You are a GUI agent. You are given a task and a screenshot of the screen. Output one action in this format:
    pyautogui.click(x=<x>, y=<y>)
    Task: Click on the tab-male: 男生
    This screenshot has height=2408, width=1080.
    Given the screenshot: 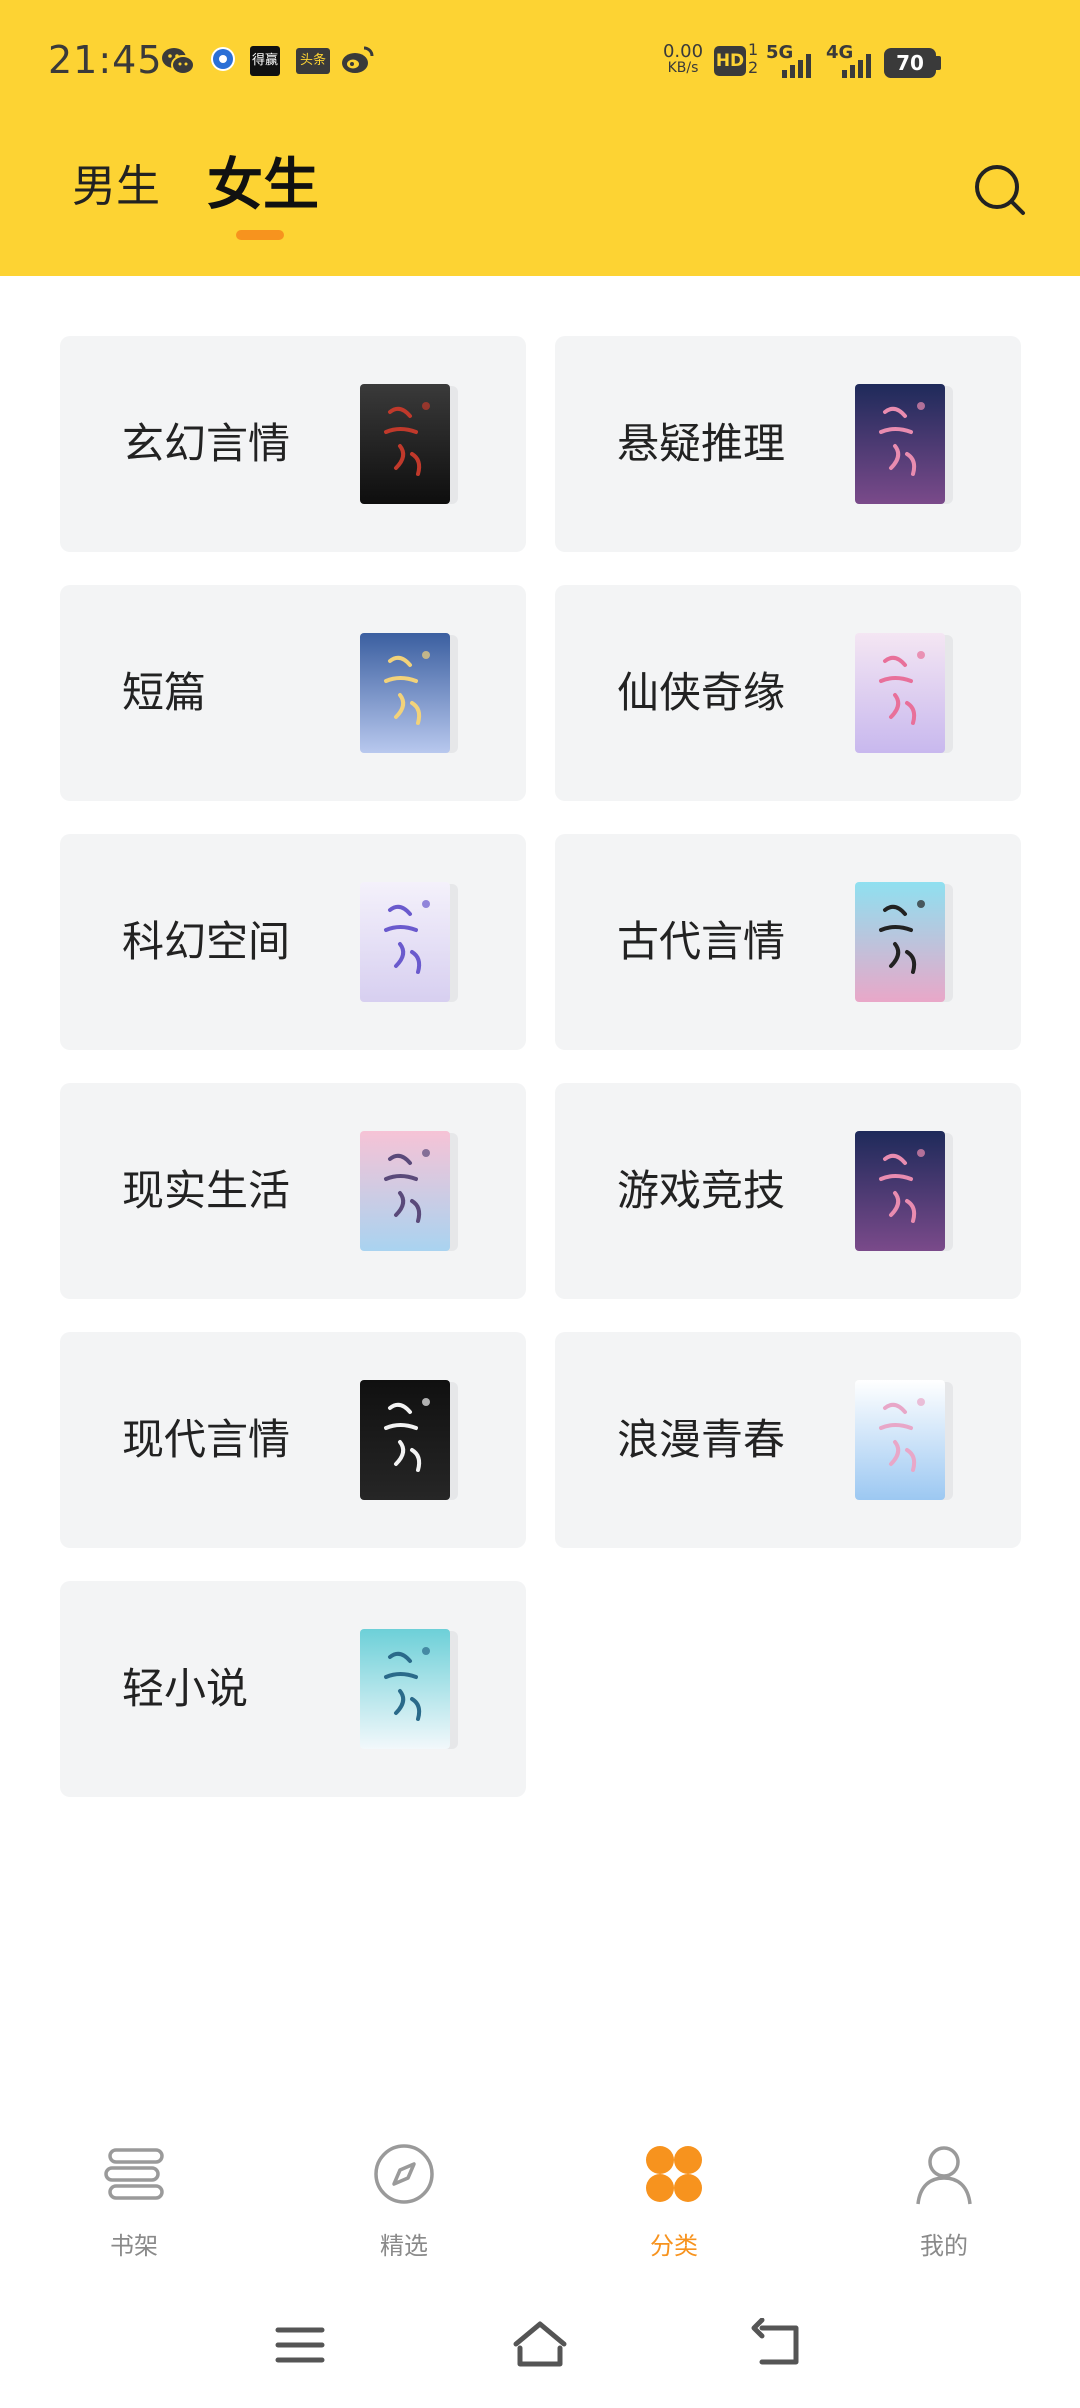 What is the action you would take?
    pyautogui.click(x=116, y=182)
    